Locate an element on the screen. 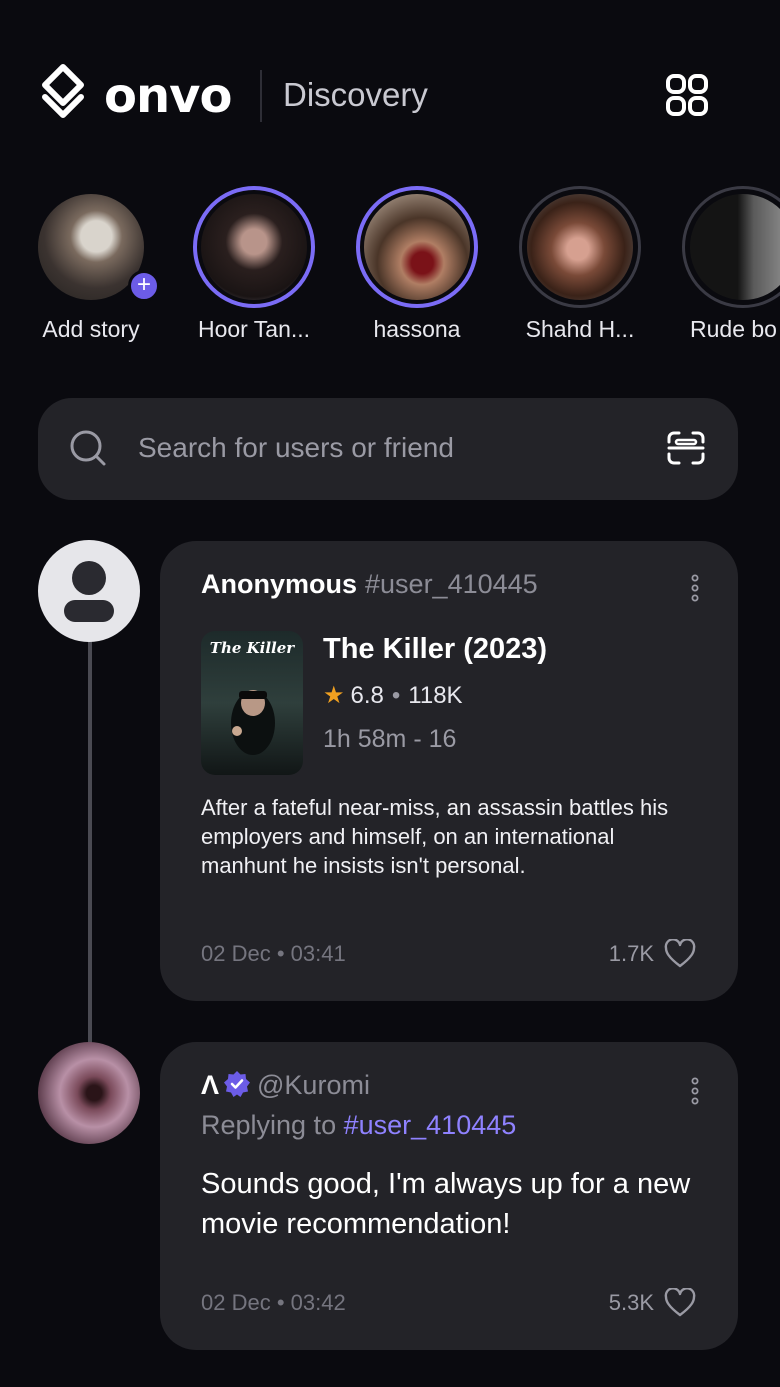  story-name: Rude bo is located at coordinates (733, 329).